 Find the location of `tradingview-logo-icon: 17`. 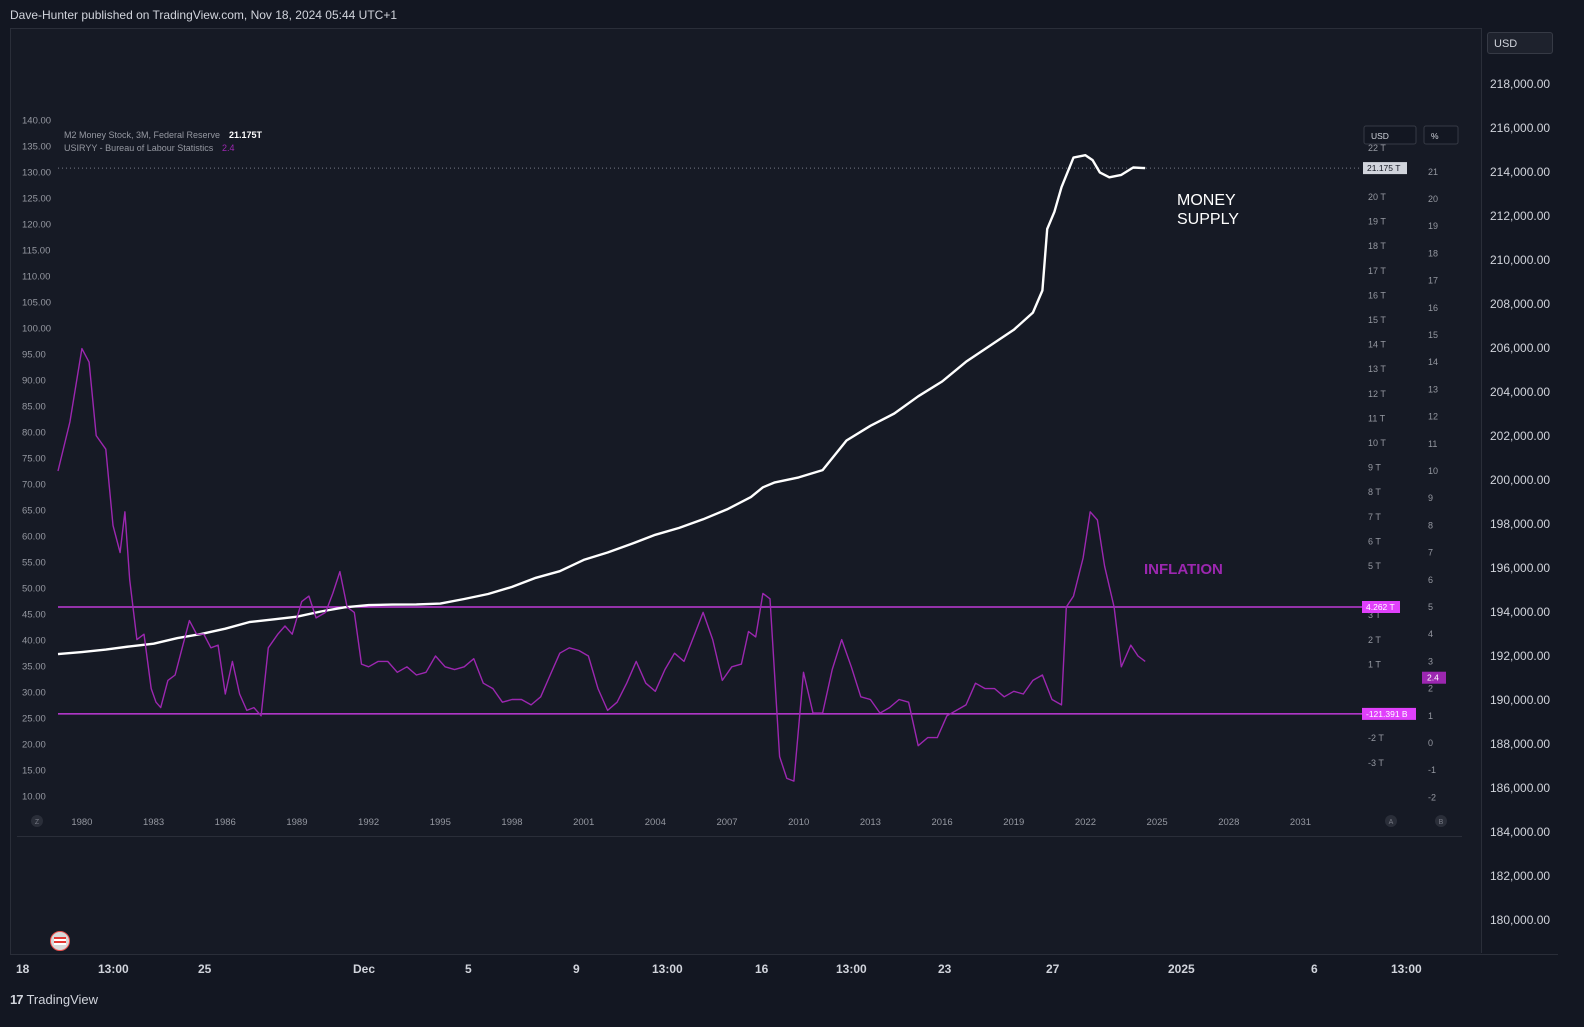

tradingview-logo-icon: 17 is located at coordinates (17, 999).